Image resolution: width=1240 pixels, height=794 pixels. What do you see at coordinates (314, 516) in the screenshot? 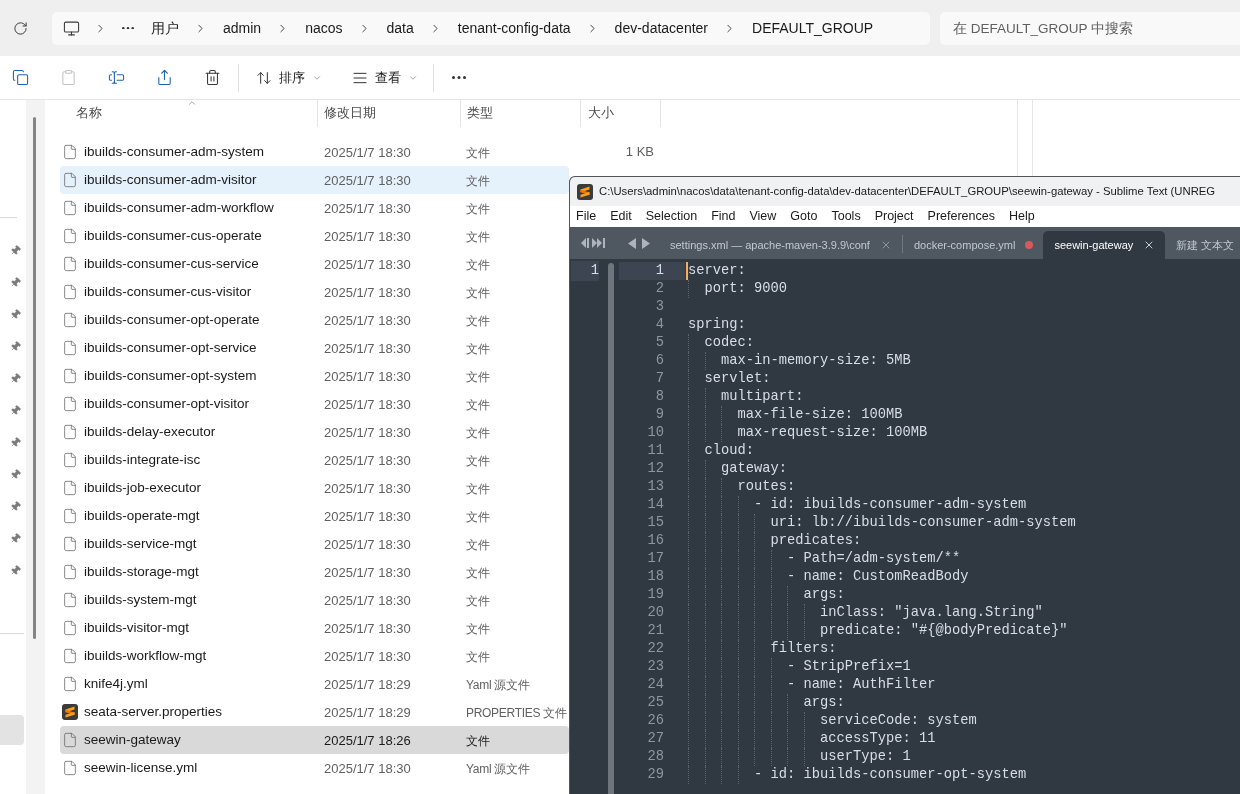
I see `file-row: ibuilds-operate-mgt 2025/1/7 18:30 文件` at bounding box center [314, 516].